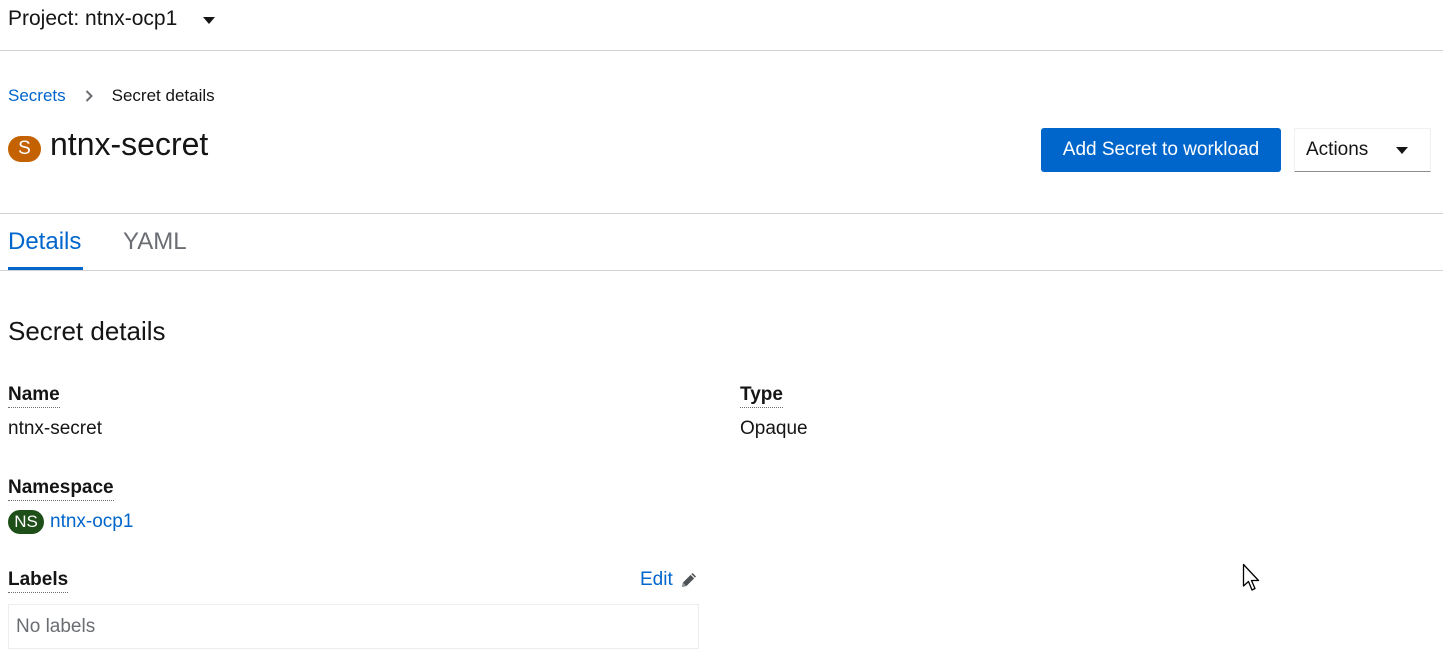 Image resolution: width=1443 pixels, height=654 pixels. I want to click on mouse-cursor-icon, so click(1251, 577).